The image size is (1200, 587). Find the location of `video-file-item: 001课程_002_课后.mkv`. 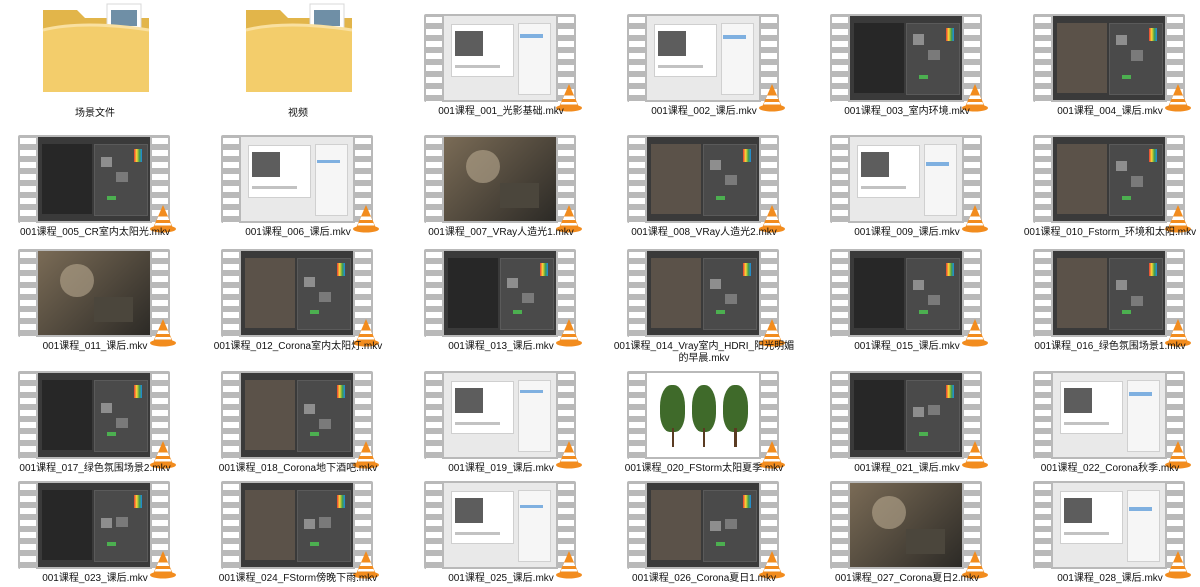

video-file-item: 001课程_002_课后.mkv is located at coordinates (704, 60).